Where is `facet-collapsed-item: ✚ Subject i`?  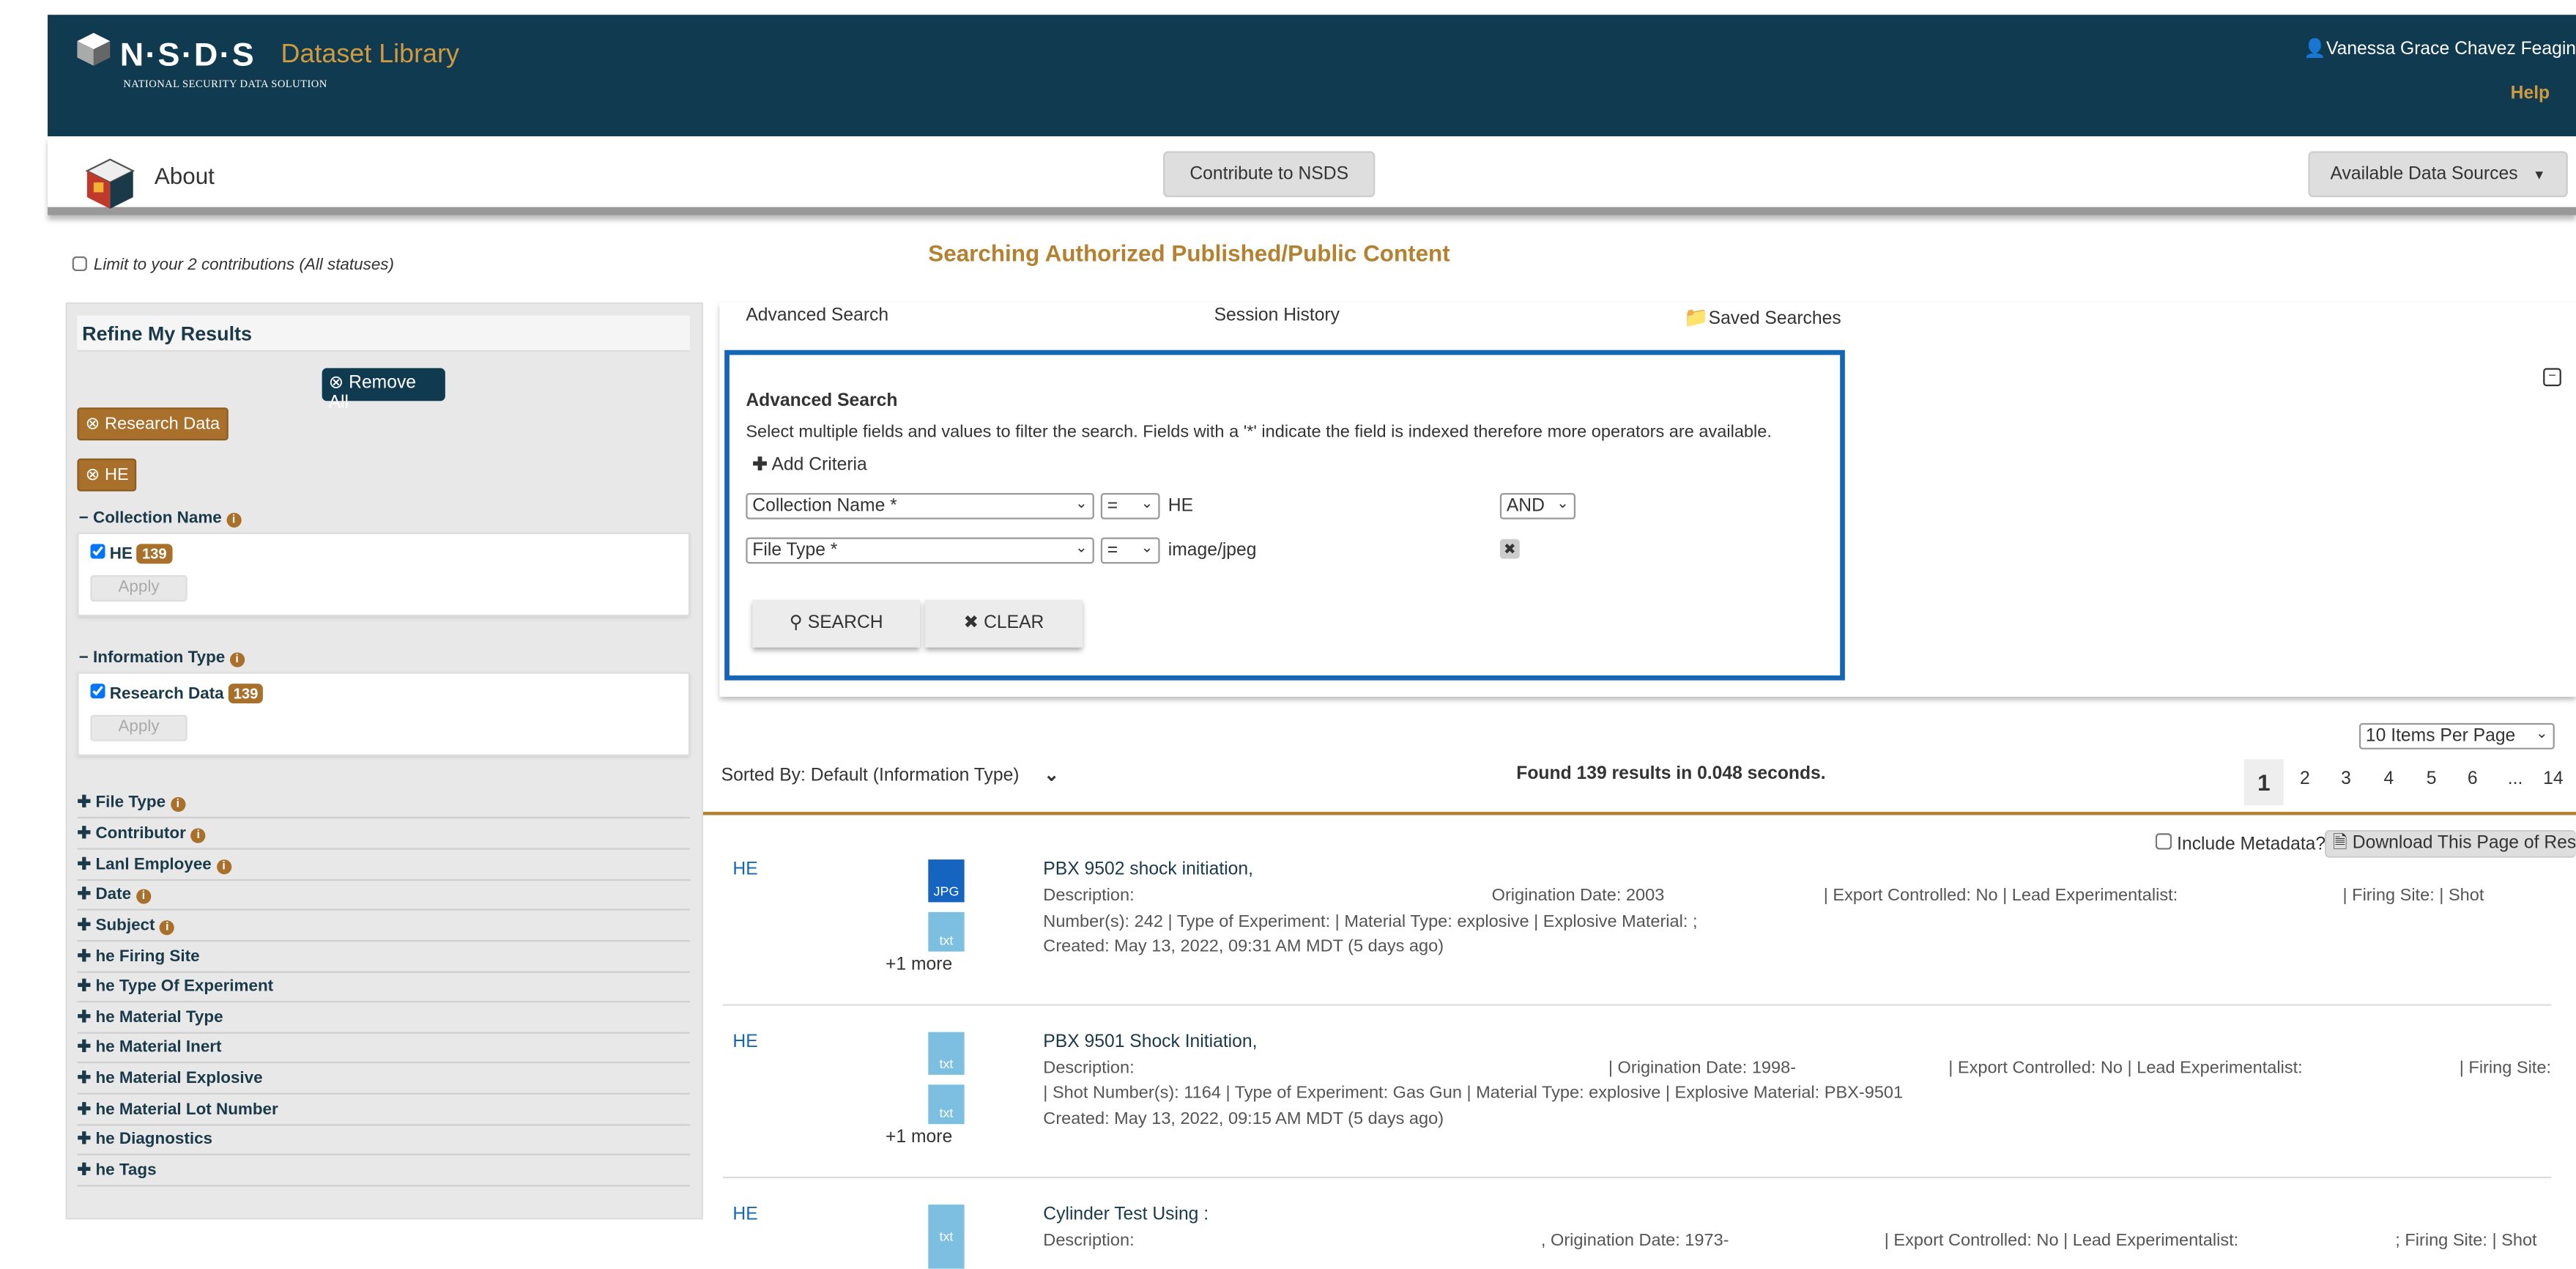 facet-collapsed-item: ✚ Subject i is located at coordinates (384, 928).